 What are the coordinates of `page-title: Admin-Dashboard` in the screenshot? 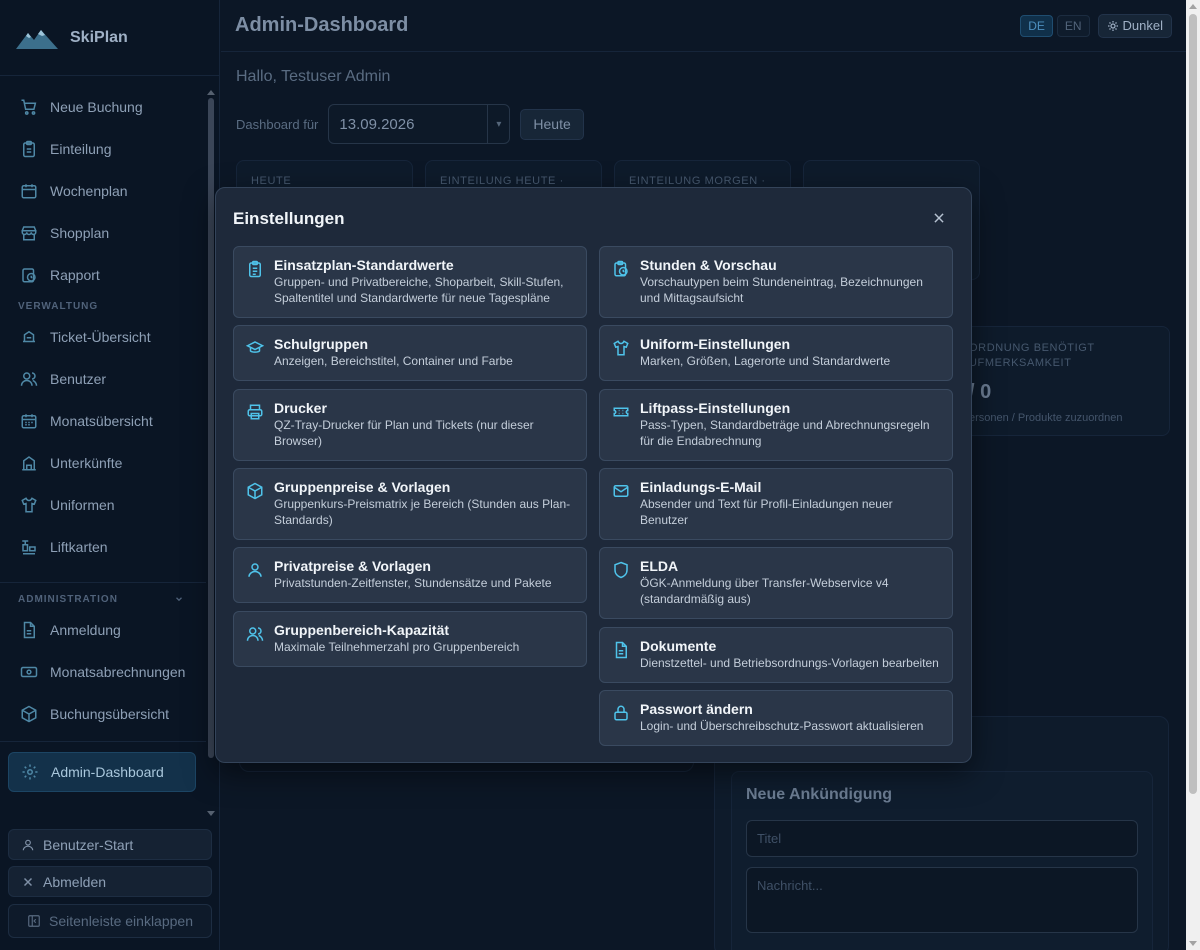 It's located at (322, 25).